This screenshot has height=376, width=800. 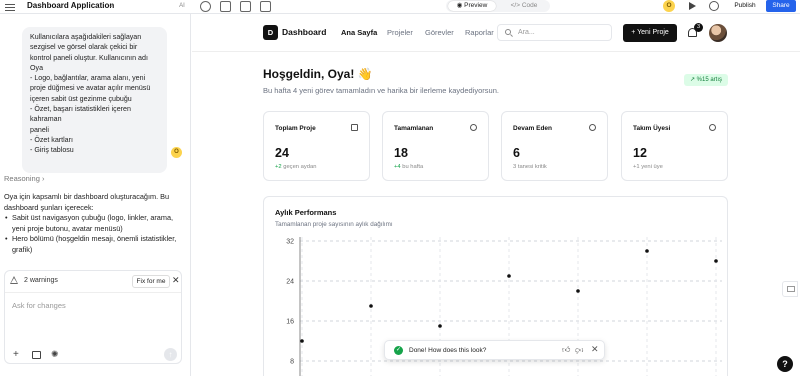 What do you see at coordinates (55, 354) in the screenshot?
I see `sparkle-icon: ✺` at bounding box center [55, 354].